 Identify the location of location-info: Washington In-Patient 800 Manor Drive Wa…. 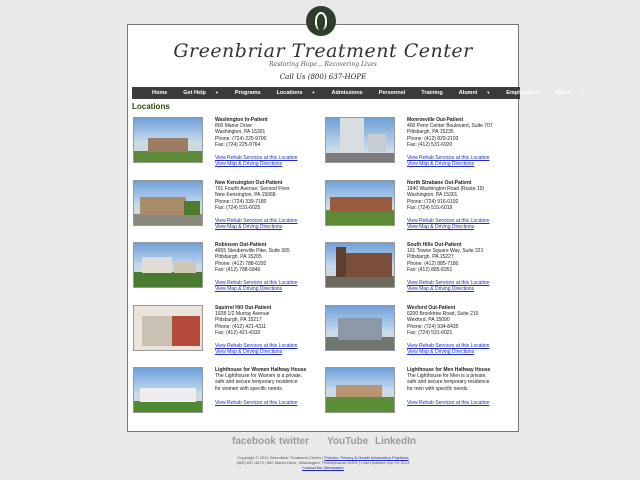
(270, 132).